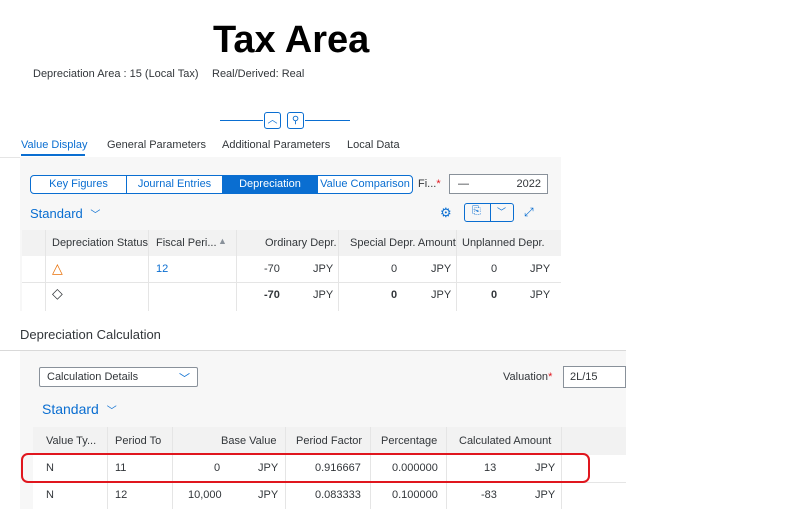  What do you see at coordinates (365, 184) in the screenshot?
I see `segment-value-comparison: Value Comparison` at bounding box center [365, 184].